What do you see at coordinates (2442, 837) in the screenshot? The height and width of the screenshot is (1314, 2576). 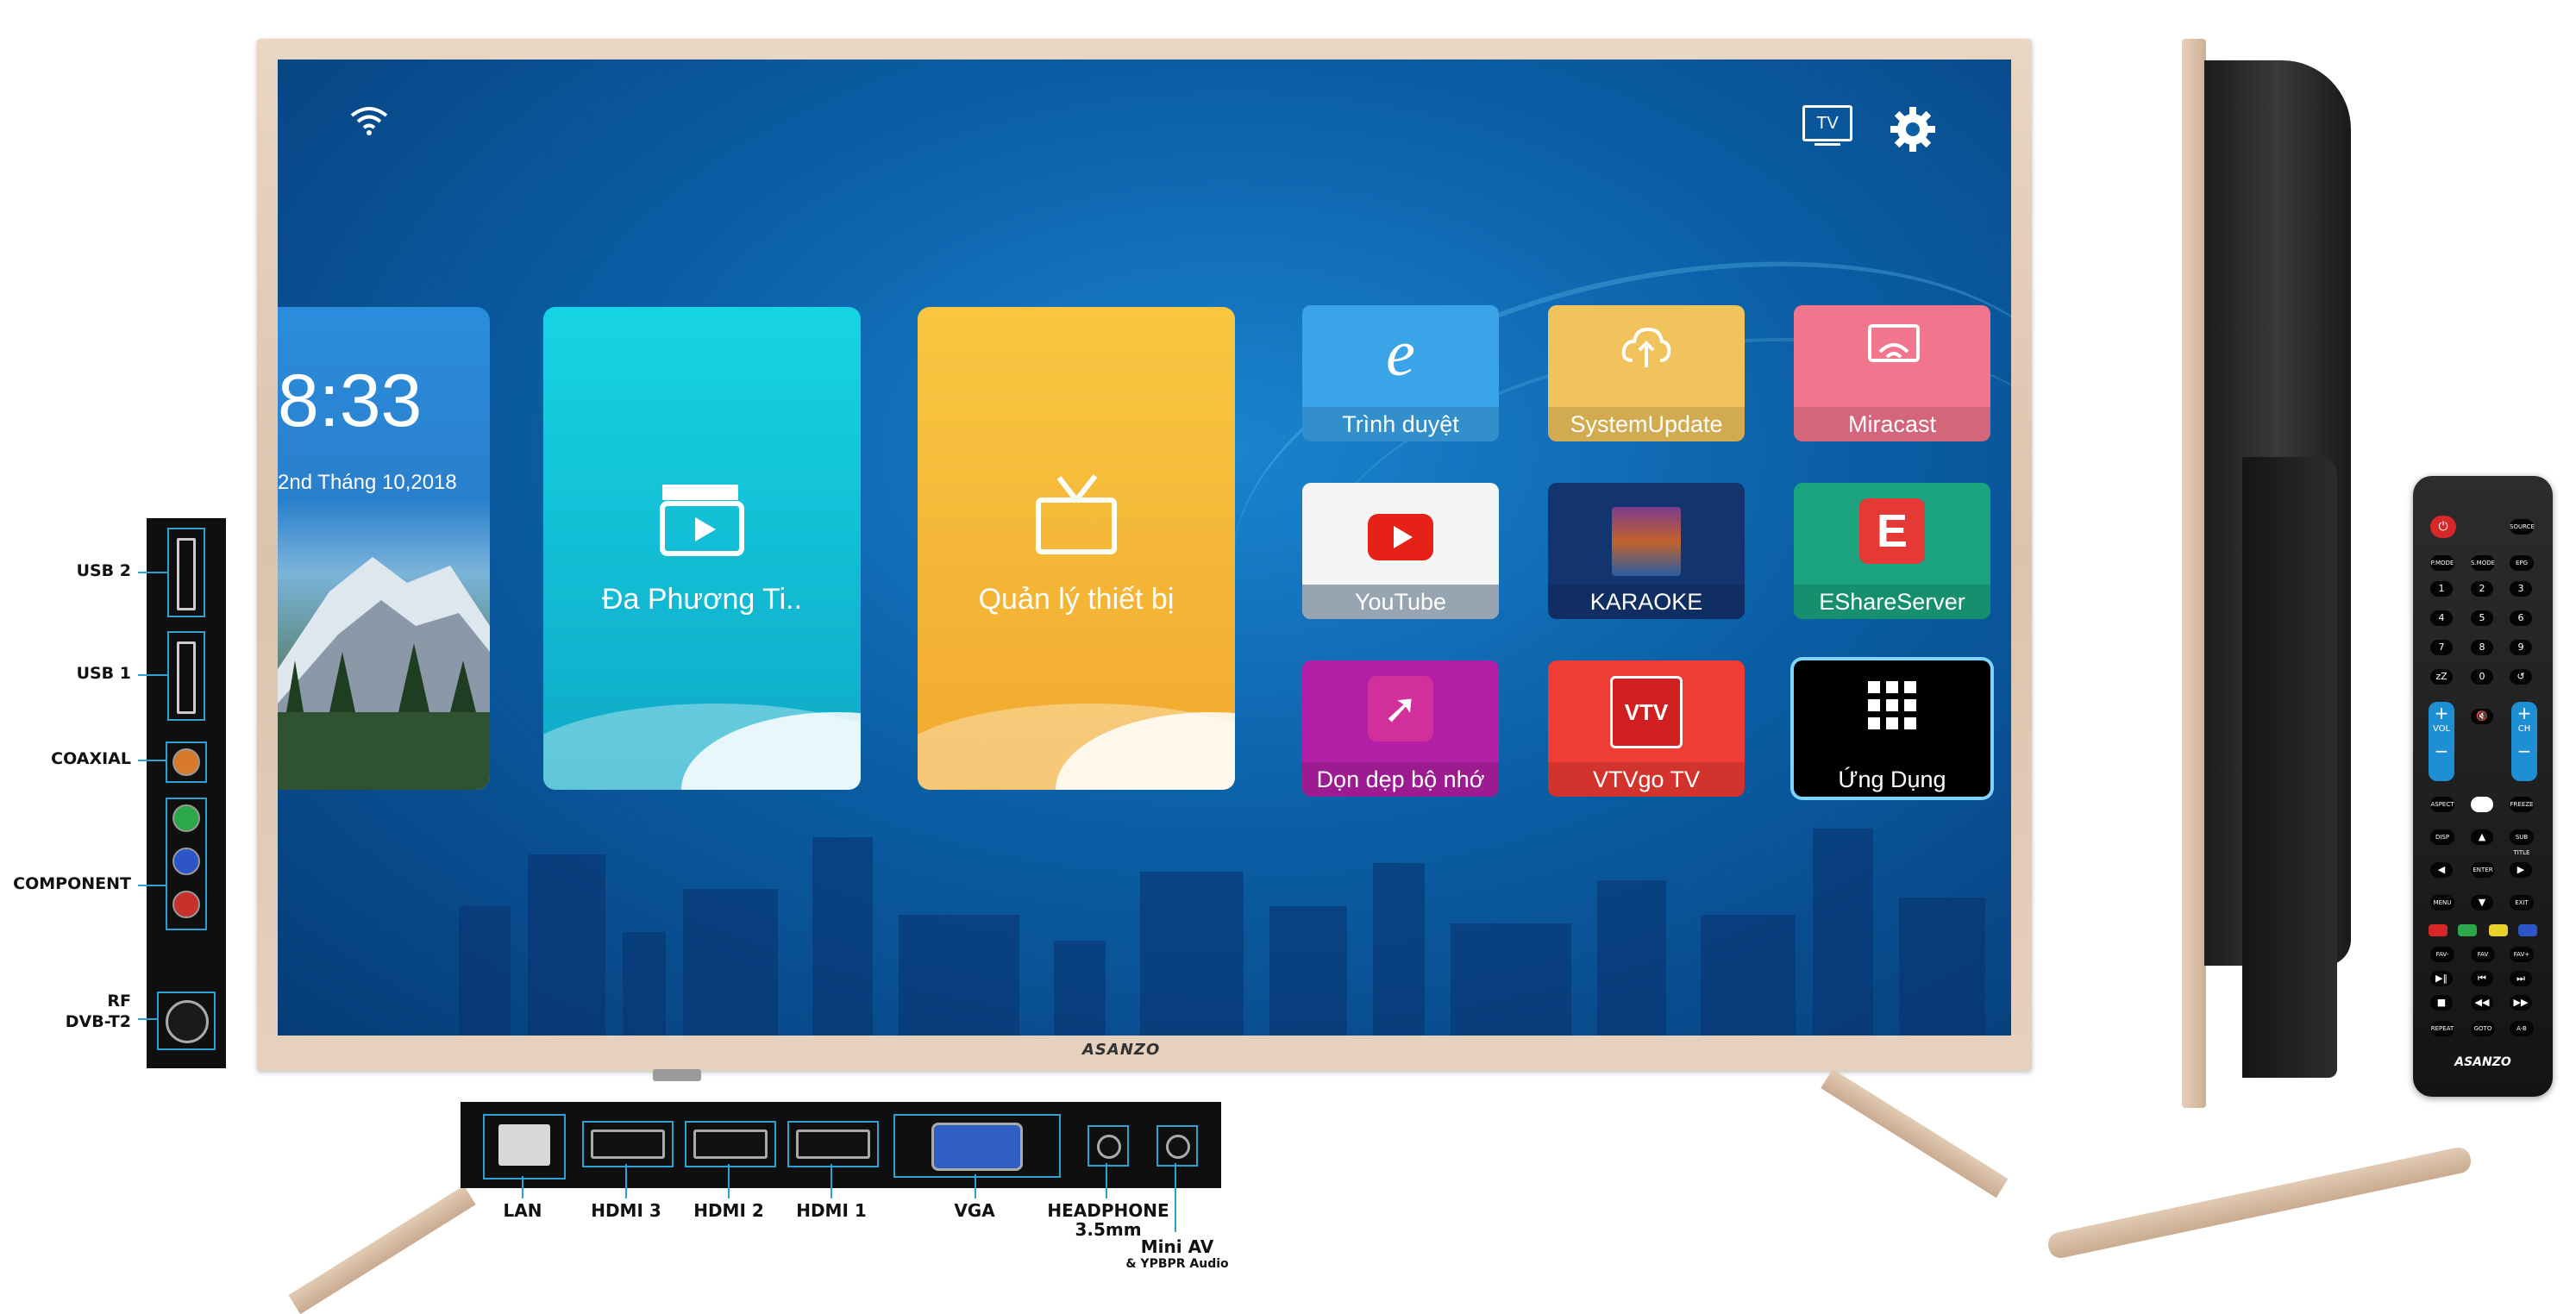 I see `display-button: DISP` at bounding box center [2442, 837].